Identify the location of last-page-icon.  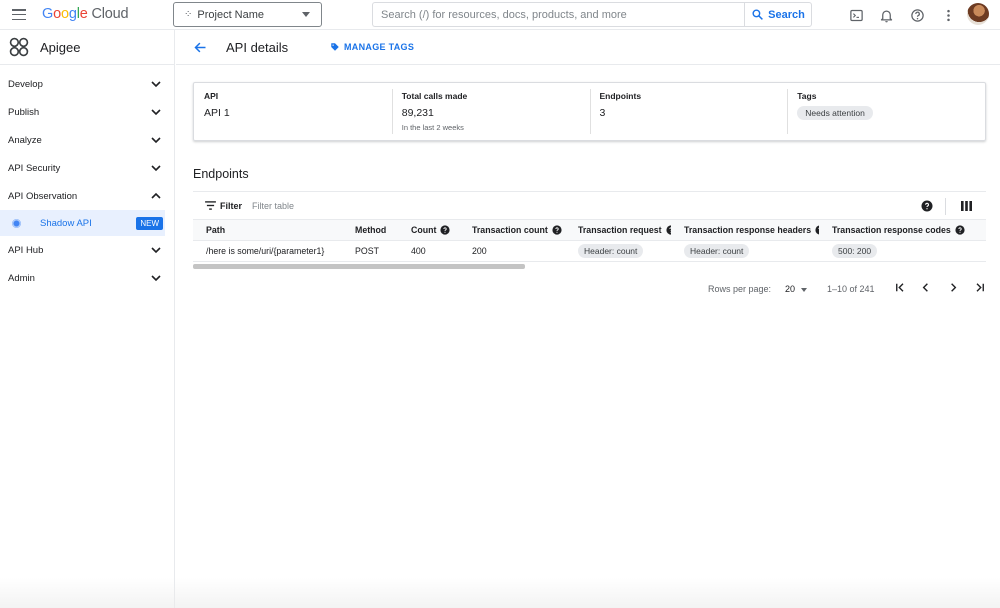
(979, 287).